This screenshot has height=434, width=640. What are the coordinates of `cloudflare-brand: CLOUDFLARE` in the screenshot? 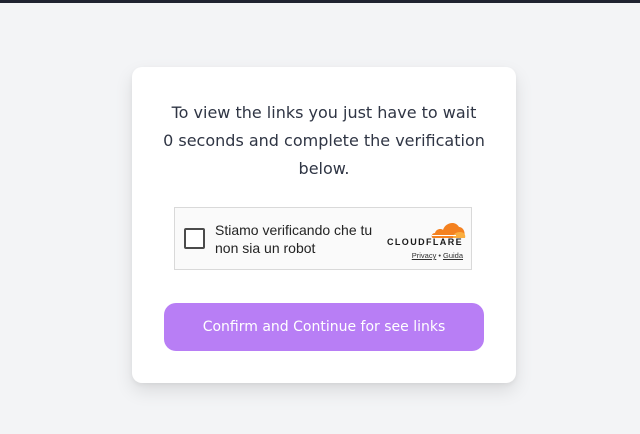 It's located at (425, 242).